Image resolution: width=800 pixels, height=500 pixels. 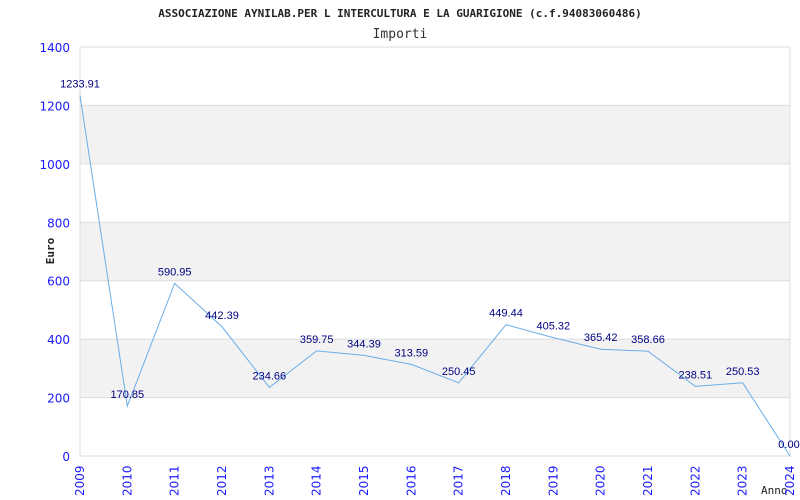 I want to click on data-label: 0.00, so click(x=788, y=445).